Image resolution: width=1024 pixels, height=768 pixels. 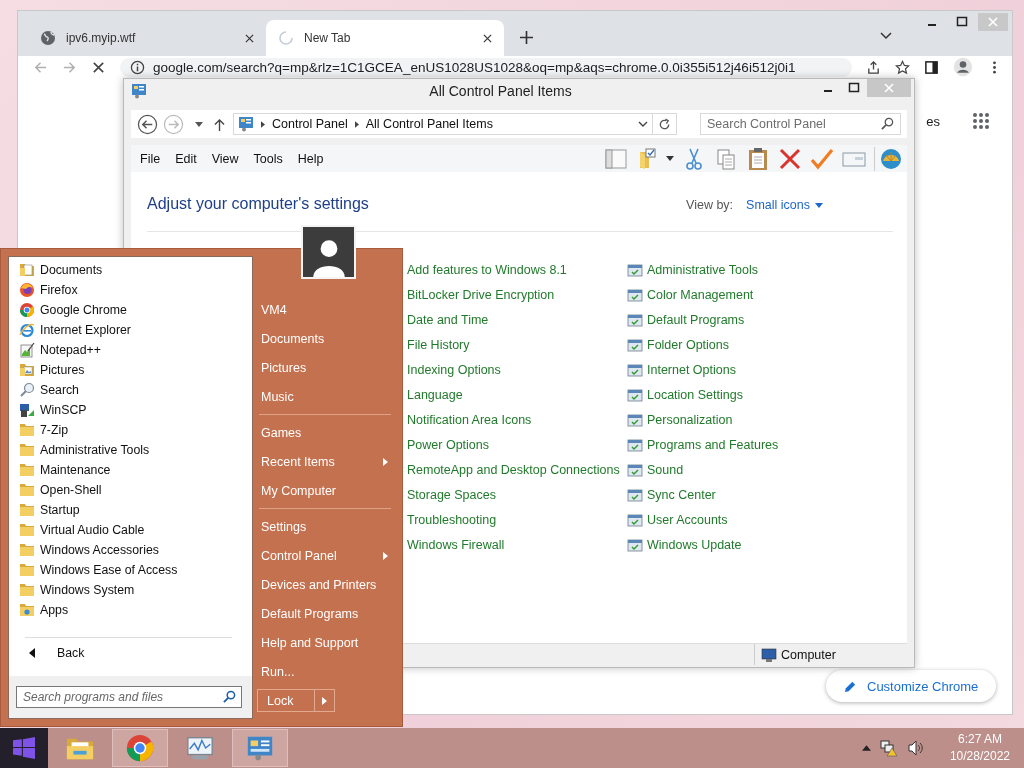 I want to click on menu-item: Tools, so click(x=268, y=158).